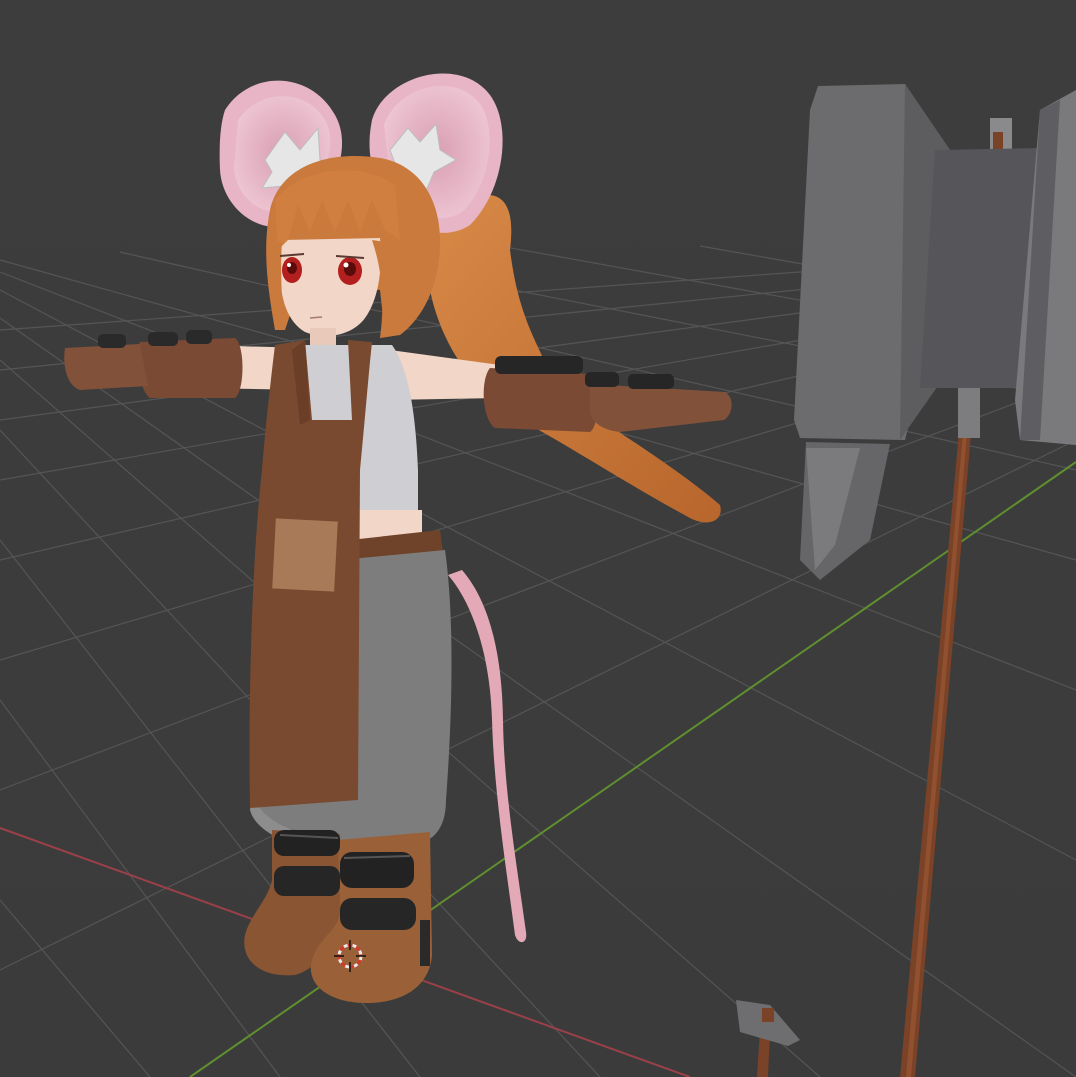  Describe the element at coordinates (305, 555) in the screenshot. I see `apron-pocket` at that location.